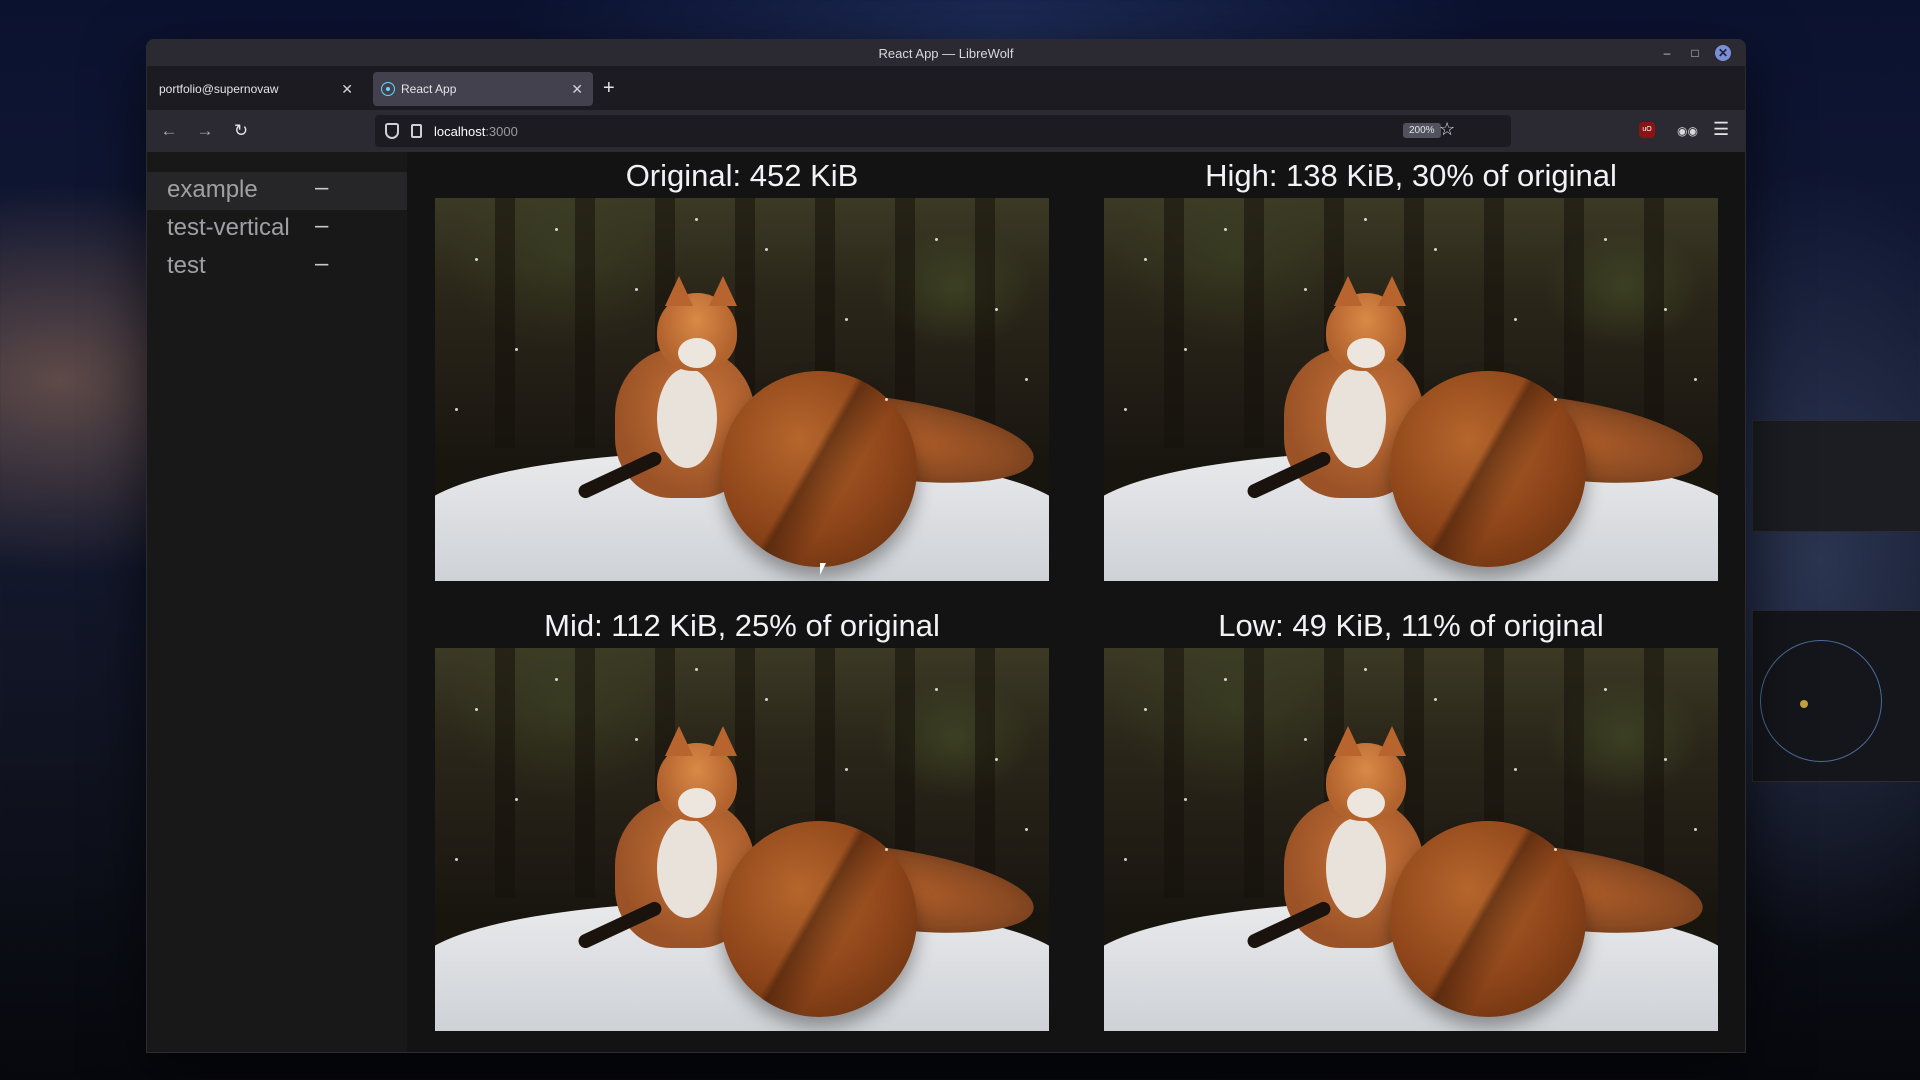  I want to click on sidebar-item-label: example, so click(212, 189).